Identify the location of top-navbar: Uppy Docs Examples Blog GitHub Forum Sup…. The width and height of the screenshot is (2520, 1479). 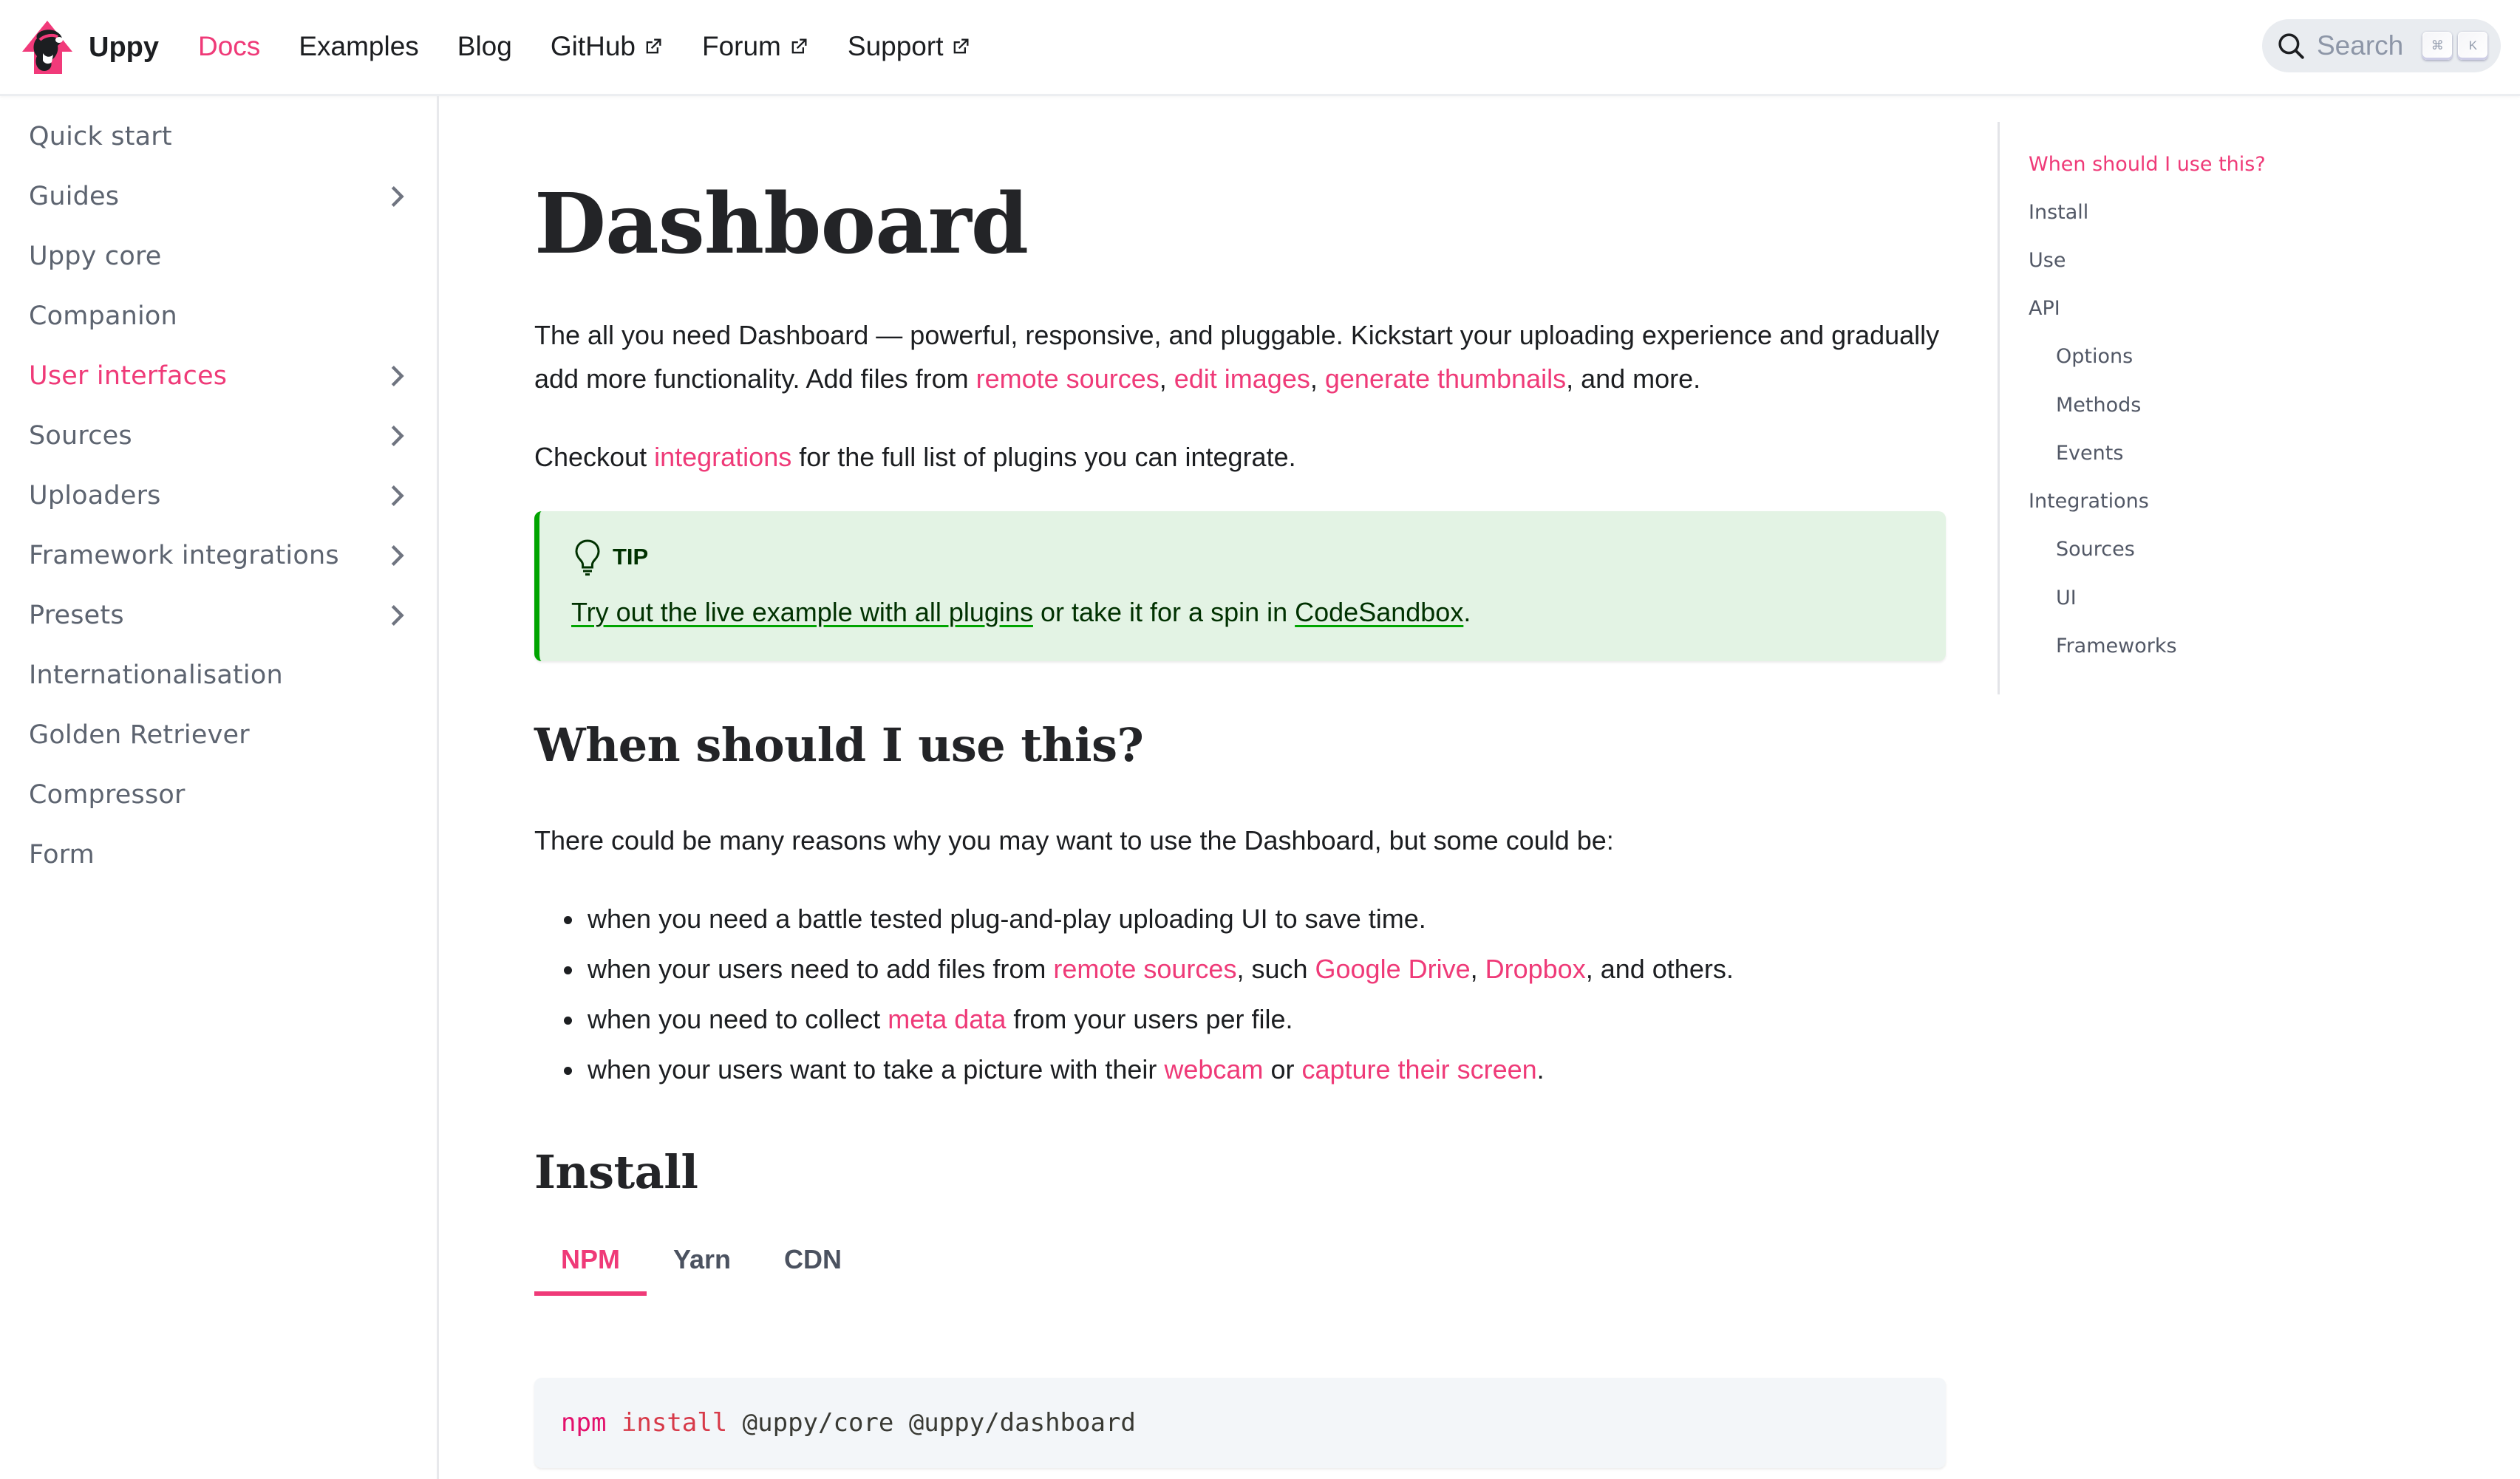
(1260, 48).